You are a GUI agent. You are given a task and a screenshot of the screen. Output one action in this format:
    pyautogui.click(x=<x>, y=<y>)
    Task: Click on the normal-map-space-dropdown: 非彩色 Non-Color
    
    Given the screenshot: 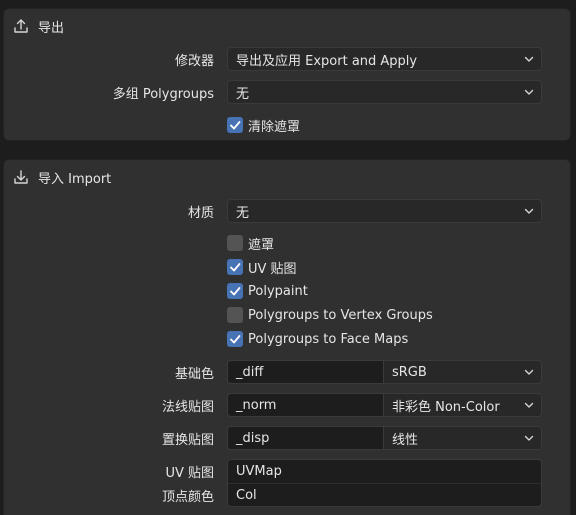 What is the action you would take?
    pyautogui.click(x=462, y=405)
    